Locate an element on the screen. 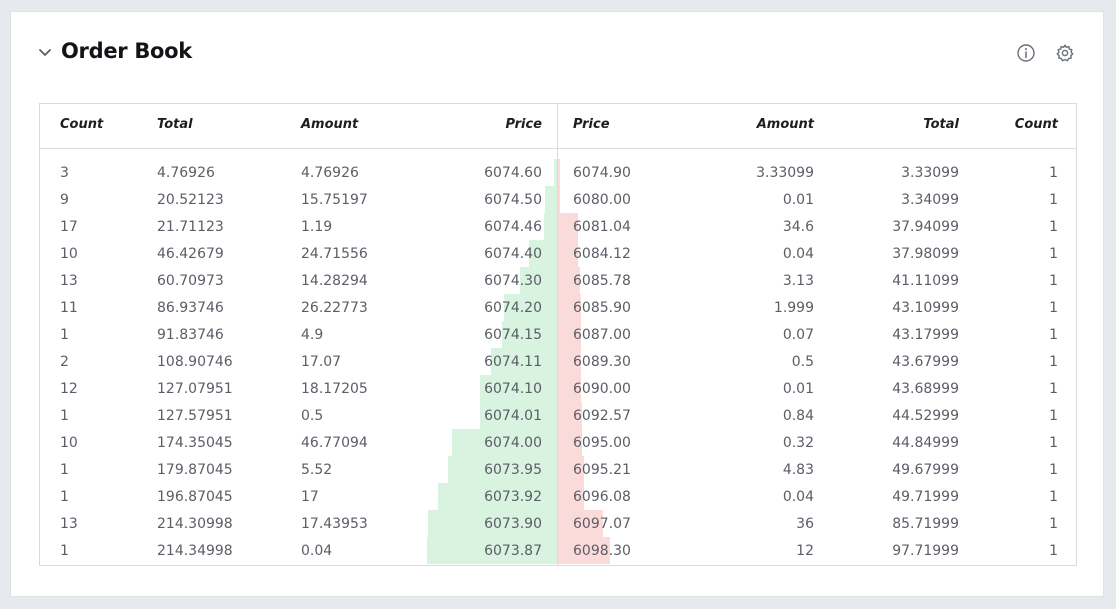  panel-title: Order Book is located at coordinates (126, 51).